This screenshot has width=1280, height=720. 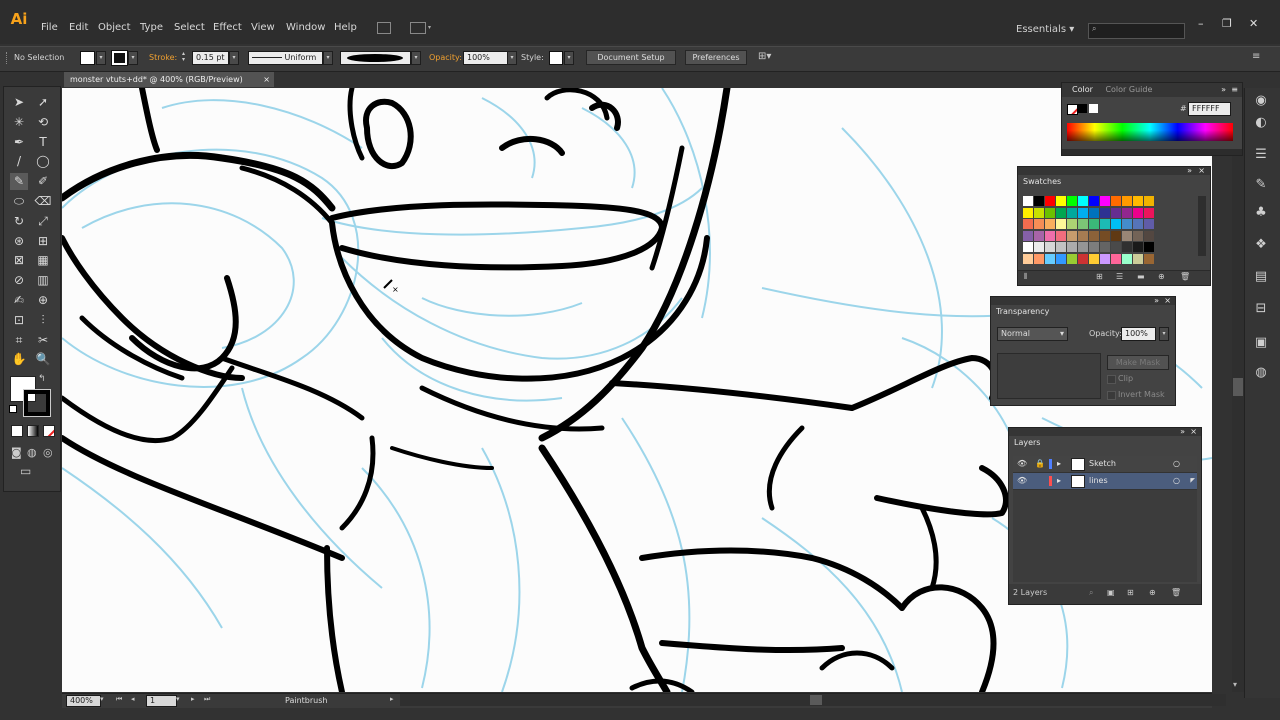 What do you see at coordinates (17, 431) in the screenshot?
I see `color-mode-icon` at bounding box center [17, 431].